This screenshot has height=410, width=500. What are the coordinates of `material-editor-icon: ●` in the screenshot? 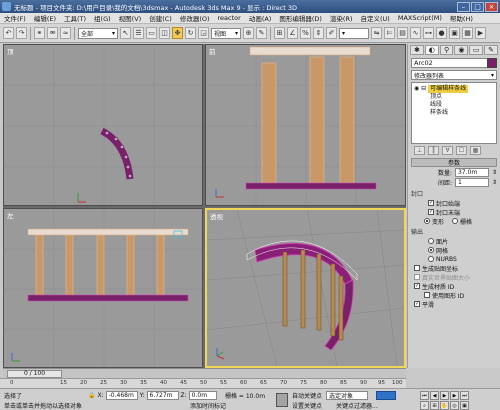 It's located at (441, 33).